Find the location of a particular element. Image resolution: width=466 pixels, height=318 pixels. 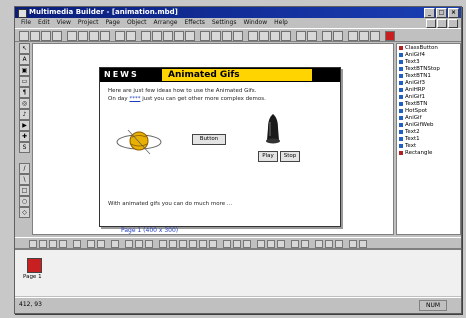

new-icon is located at coordinates (24, 36).